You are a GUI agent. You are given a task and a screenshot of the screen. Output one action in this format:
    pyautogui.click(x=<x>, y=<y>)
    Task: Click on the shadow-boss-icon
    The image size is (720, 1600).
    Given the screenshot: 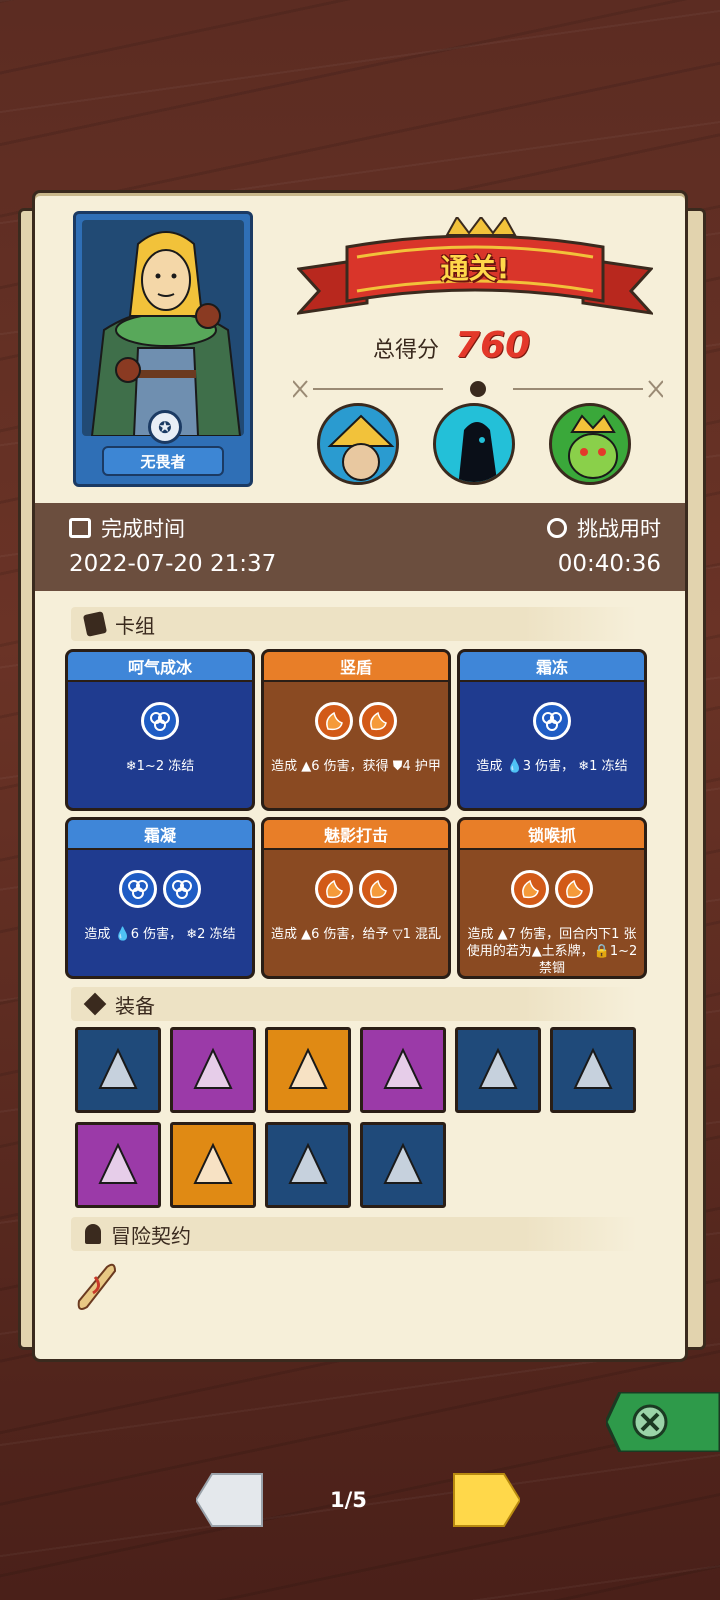 What is the action you would take?
    pyautogui.click(x=474, y=444)
    